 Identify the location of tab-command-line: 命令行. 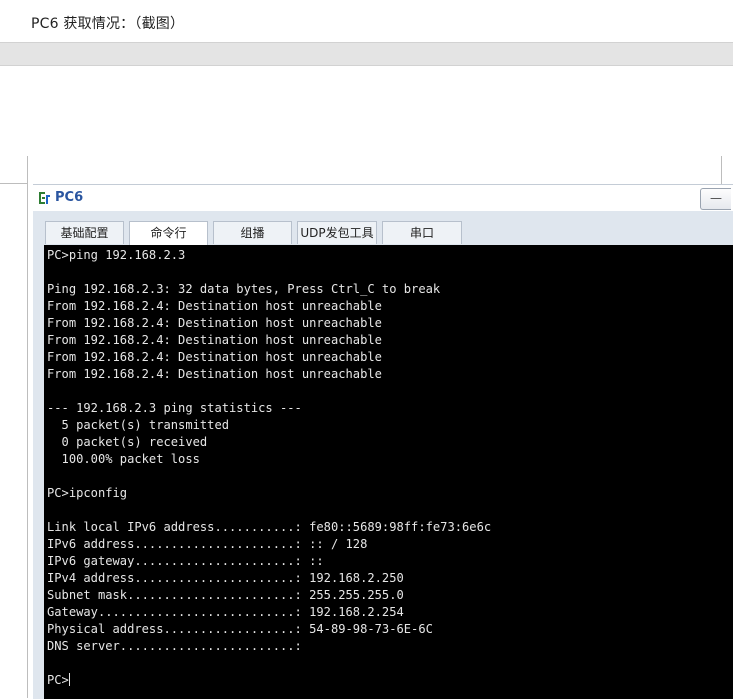
(168, 233).